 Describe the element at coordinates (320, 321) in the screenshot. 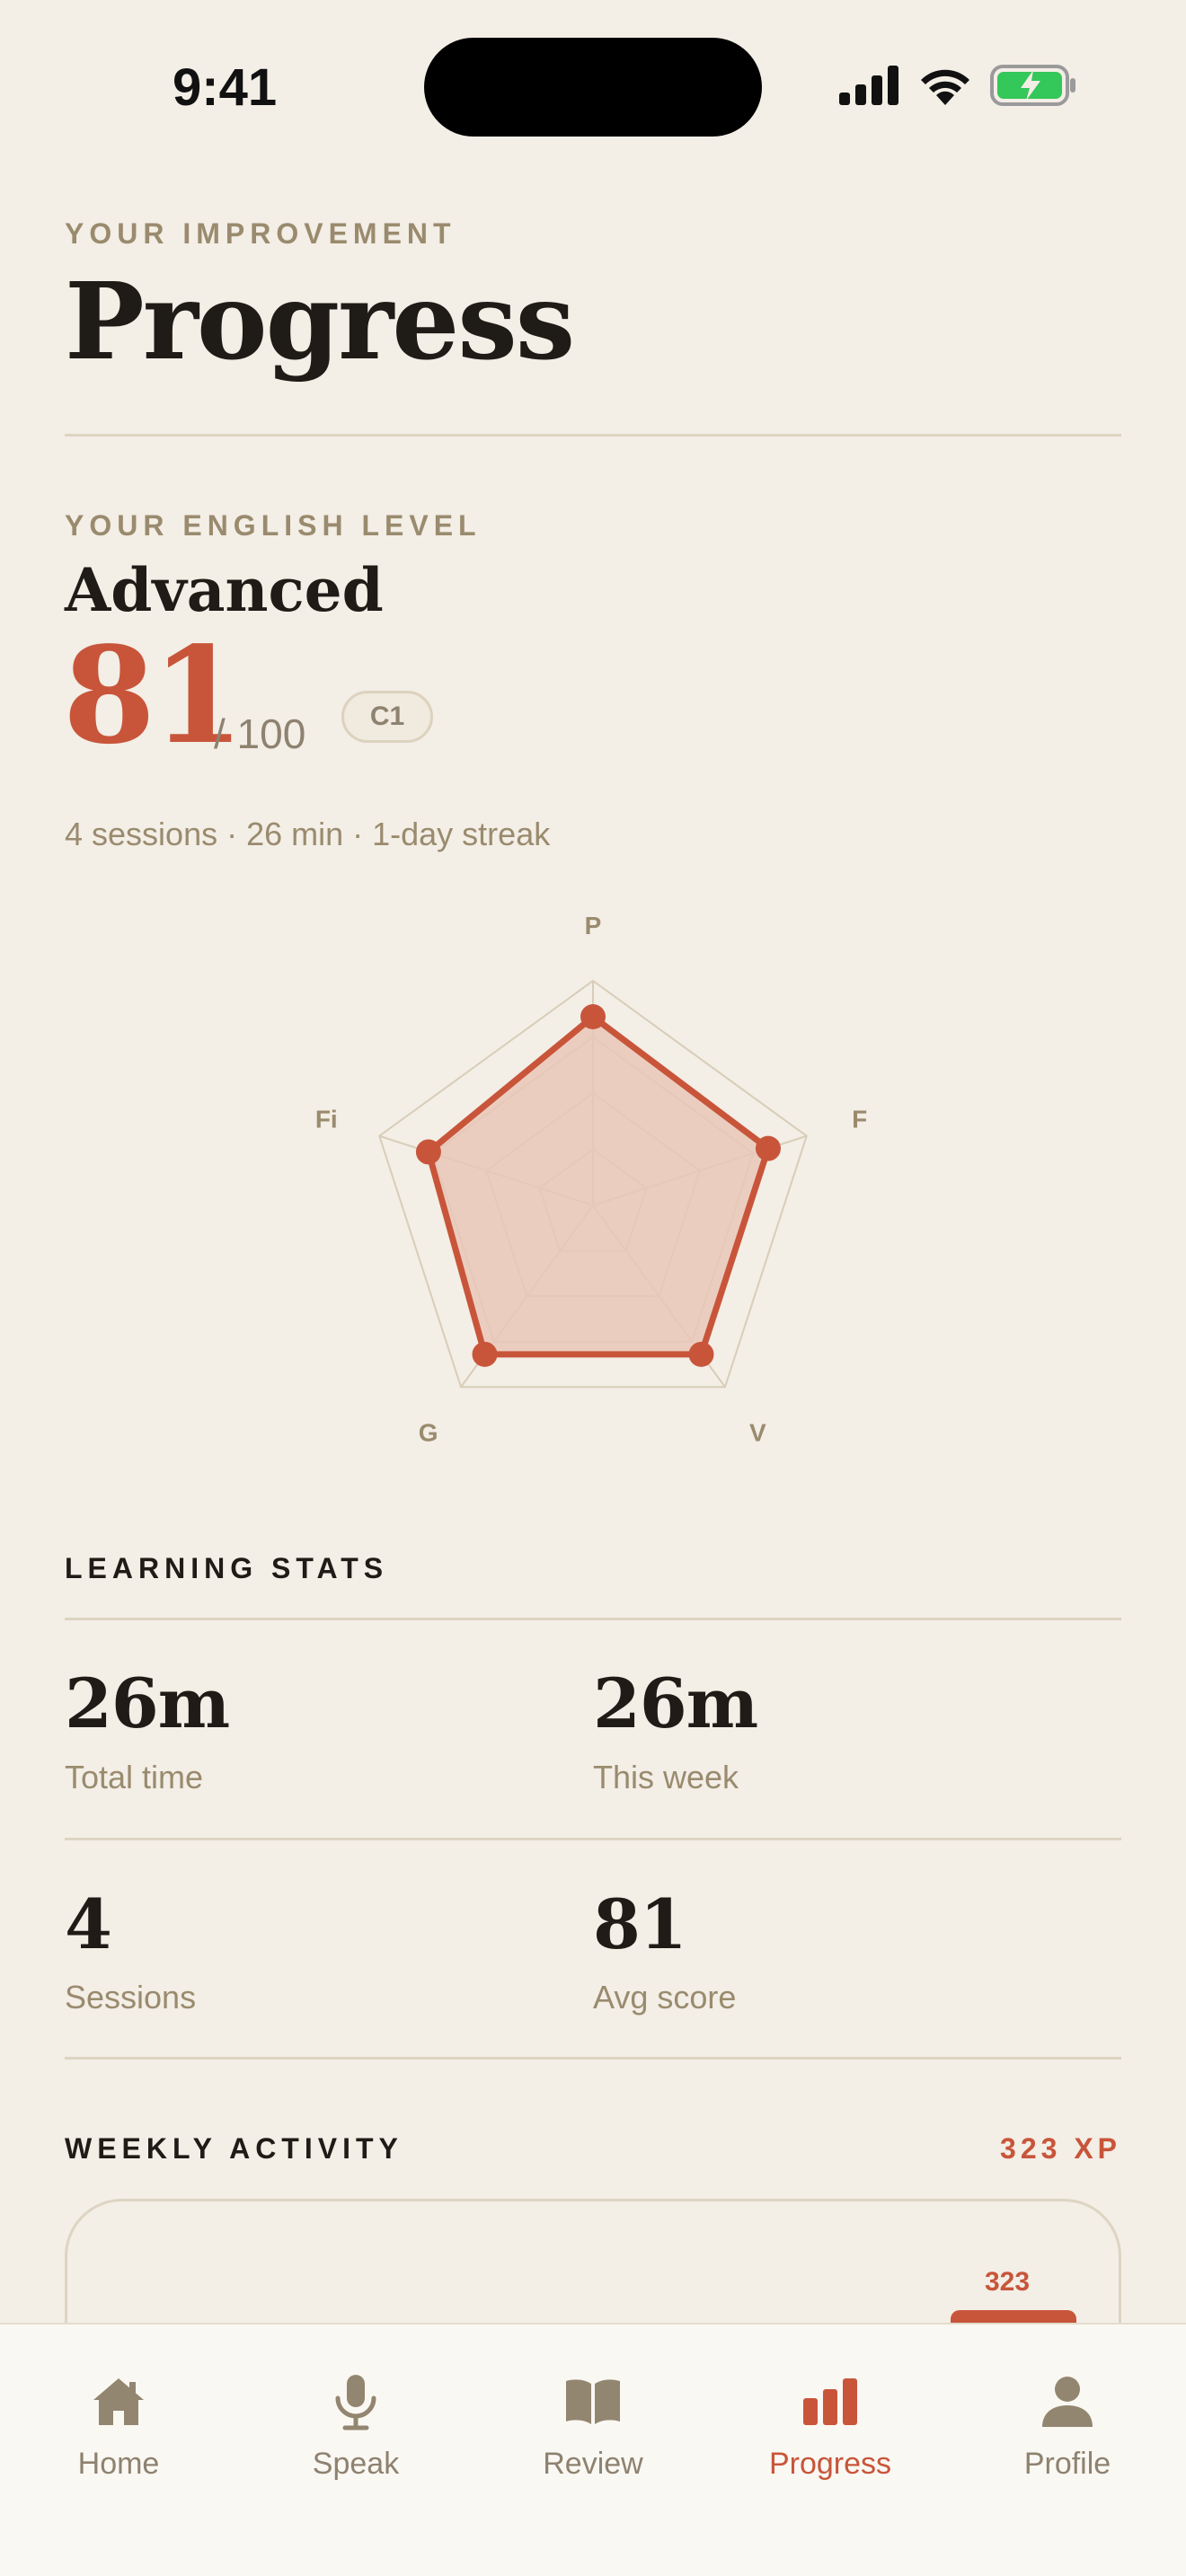

I see `page-title: Progress` at that location.